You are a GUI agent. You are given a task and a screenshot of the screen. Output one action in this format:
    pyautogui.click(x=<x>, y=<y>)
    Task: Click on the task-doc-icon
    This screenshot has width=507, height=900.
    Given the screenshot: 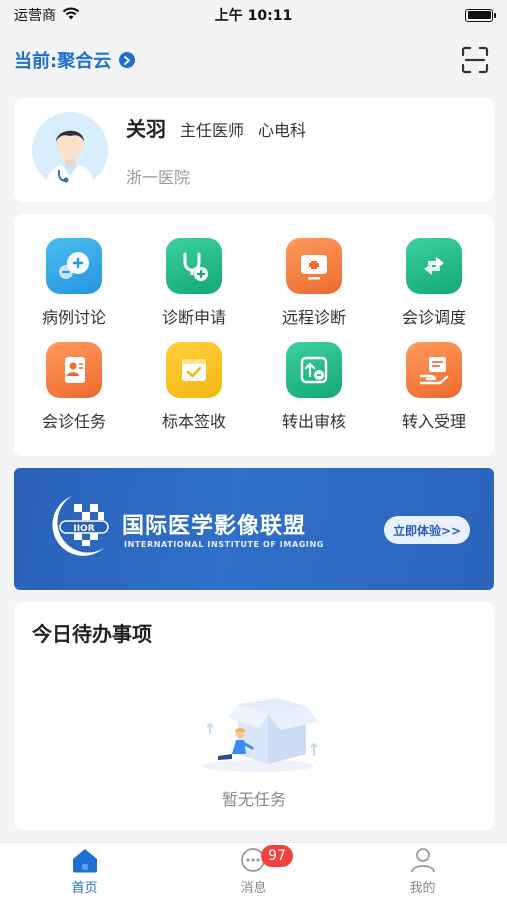 What is the action you would take?
    pyautogui.click(x=74, y=370)
    